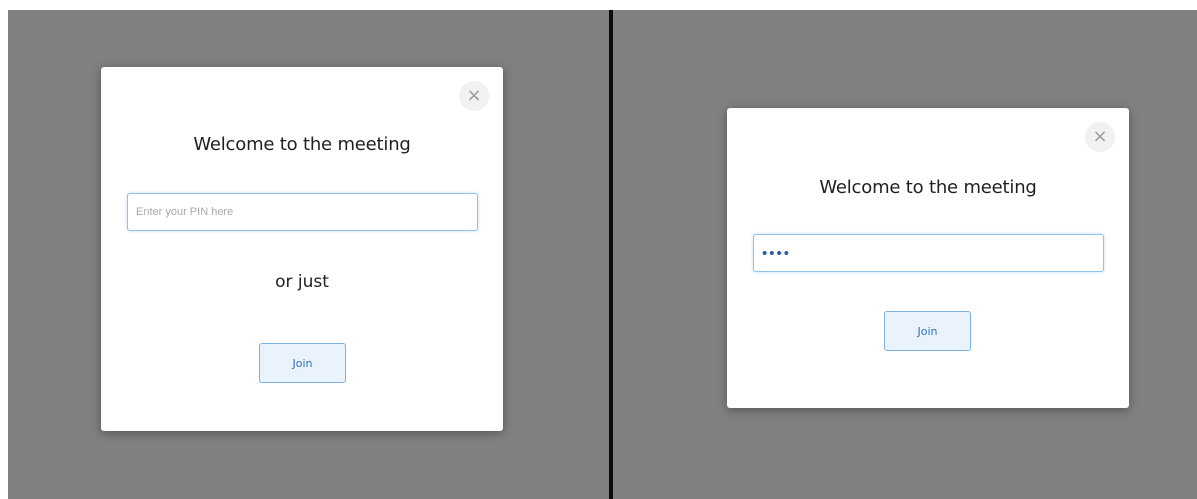 Image resolution: width=1197 pixels, height=499 pixels. What do you see at coordinates (302, 282) in the screenshot?
I see `or-just-text: or just` at bounding box center [302, 282].